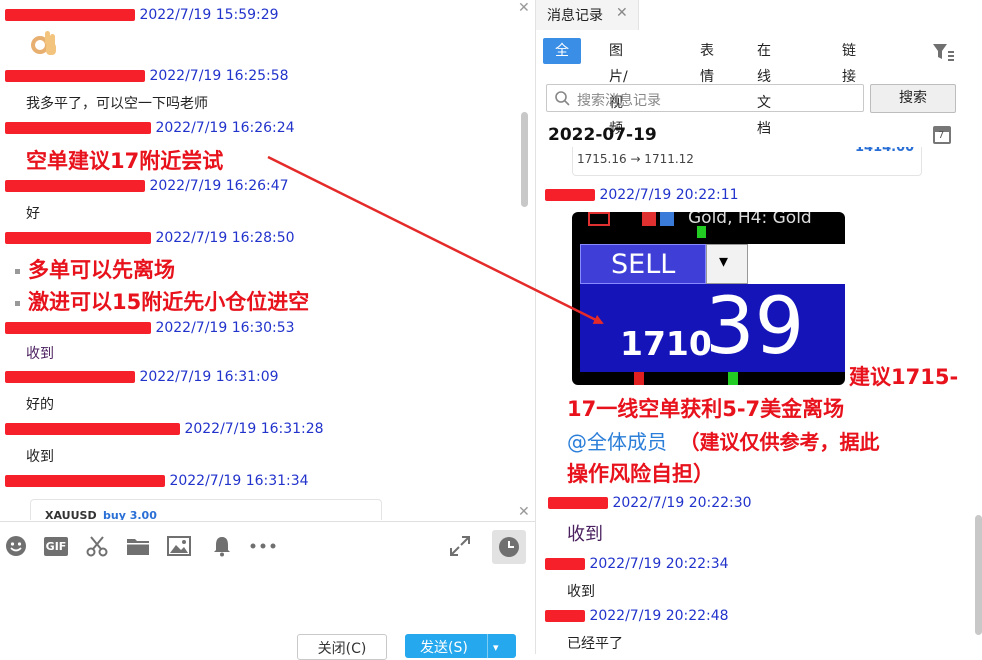 The width and height of the screenshot is (982, 660). I want to click on arrow-line, so click(435, 240).